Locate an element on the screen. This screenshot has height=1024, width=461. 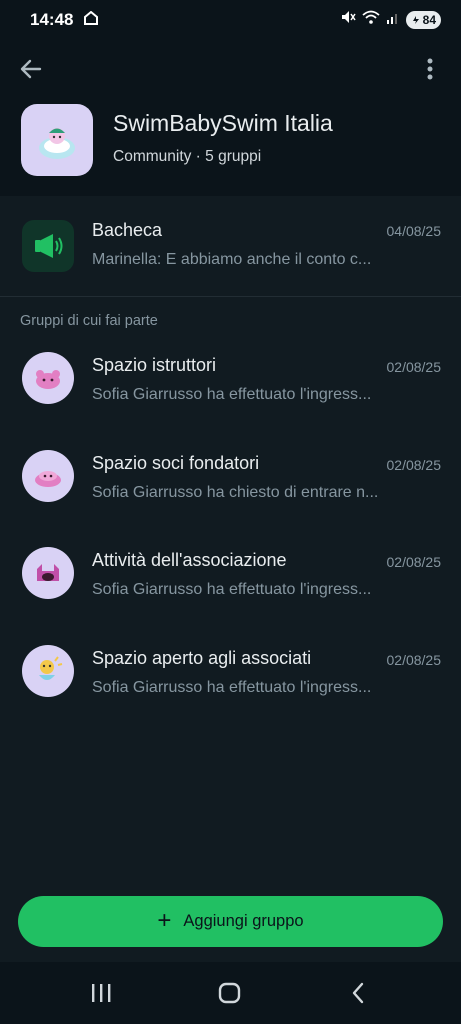
nav-home-button is located at coordinates (230, 993).